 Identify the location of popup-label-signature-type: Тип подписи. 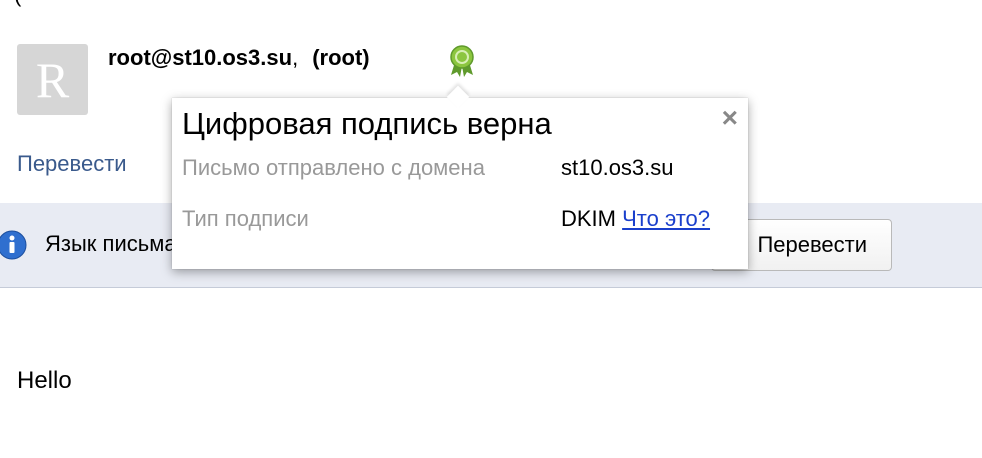
(245, 218).